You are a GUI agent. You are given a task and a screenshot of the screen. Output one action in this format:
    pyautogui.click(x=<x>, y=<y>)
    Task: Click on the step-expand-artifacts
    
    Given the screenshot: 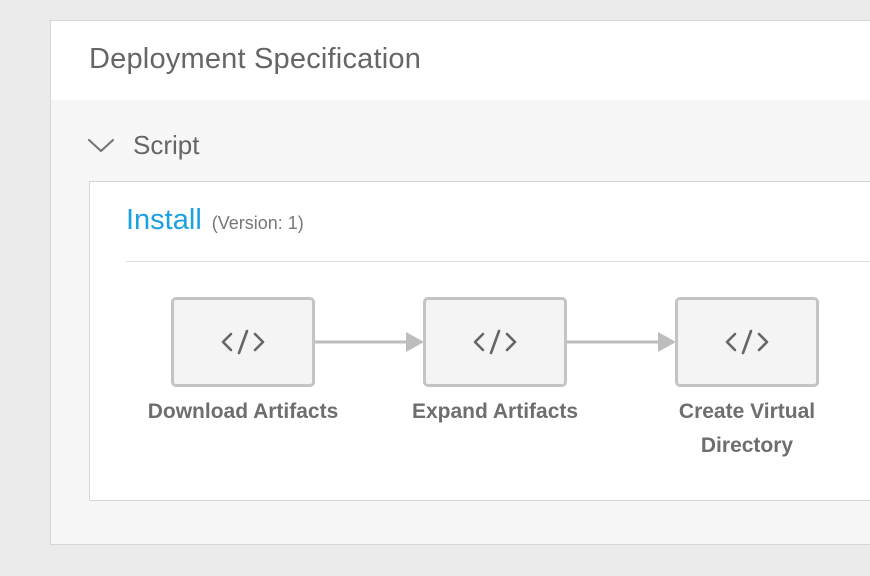 What is the action you would take?
    pyautogui.click(x=495, y=342)
    